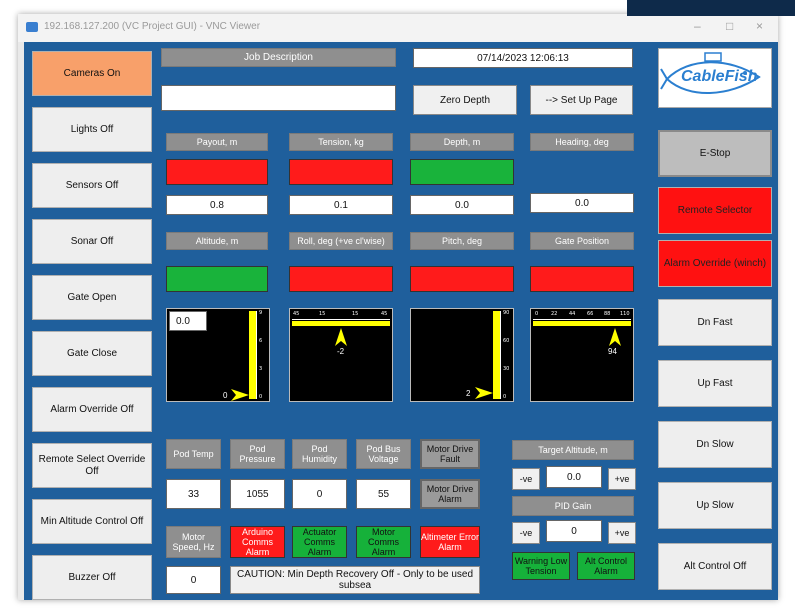 This screenshot has height=614, width=795. What do you see at coordinates (217, 279) in the screenshot?
I see `altitude-indicator` at bounding box center [217, 279].